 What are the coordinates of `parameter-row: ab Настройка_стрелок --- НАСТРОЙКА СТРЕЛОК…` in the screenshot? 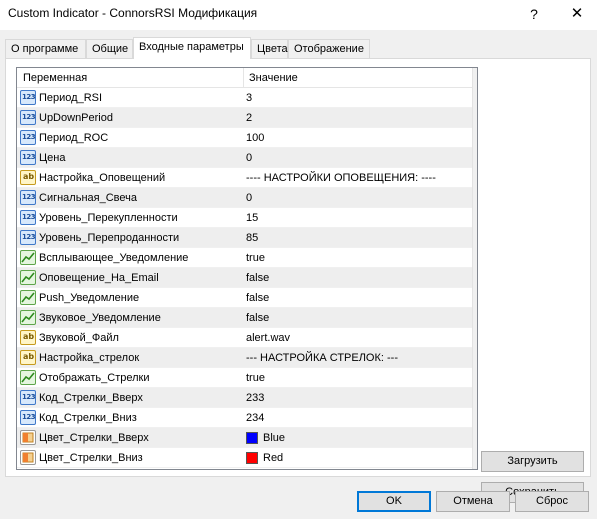 It's located at (244, 358).